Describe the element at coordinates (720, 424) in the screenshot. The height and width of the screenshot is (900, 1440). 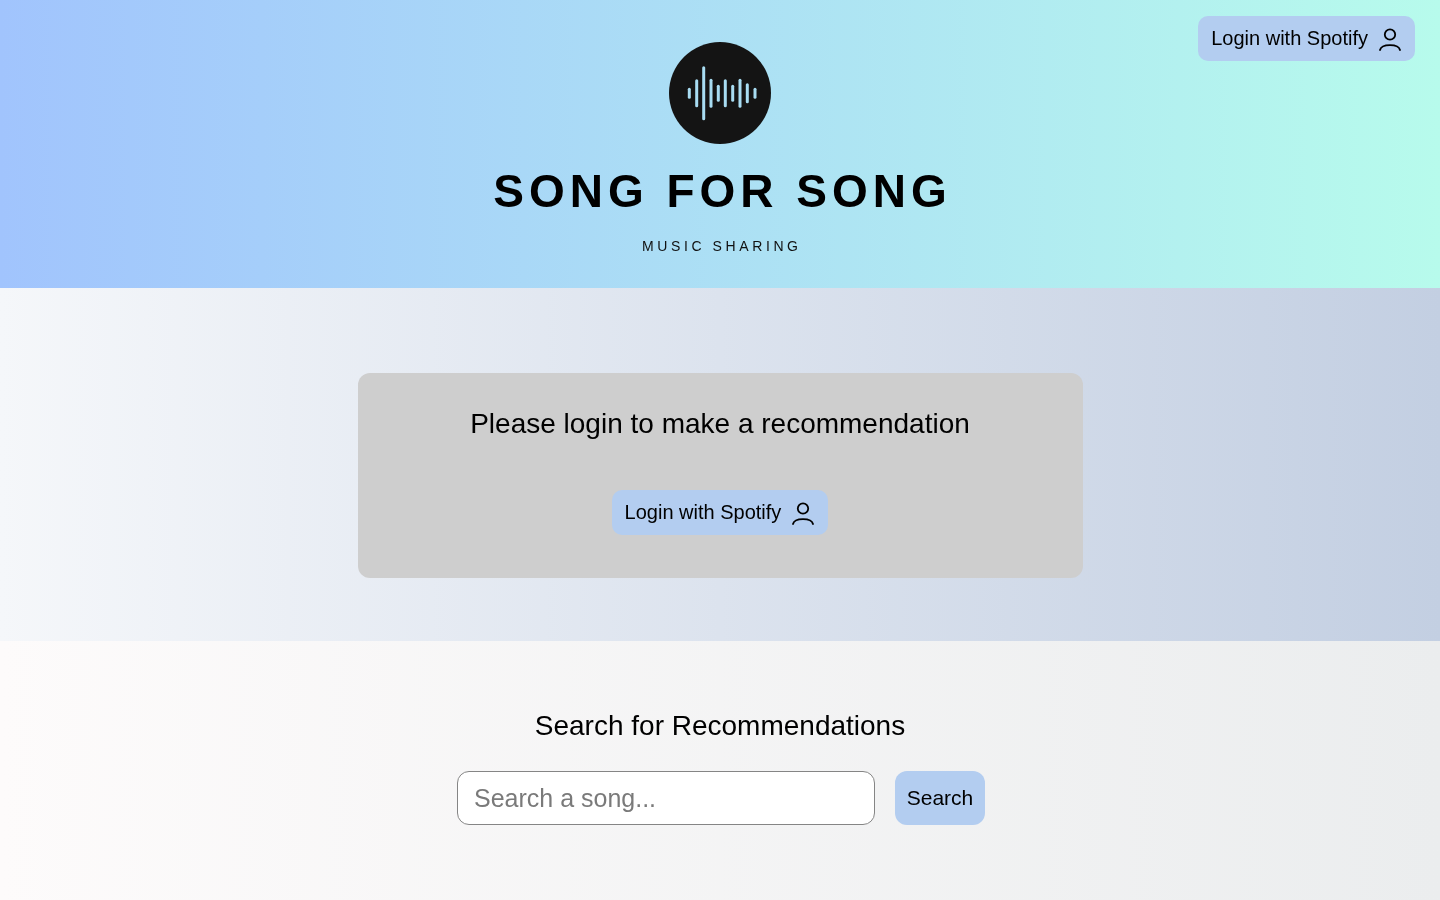
I see `login-message: Please login to make a recommendation` at that location.